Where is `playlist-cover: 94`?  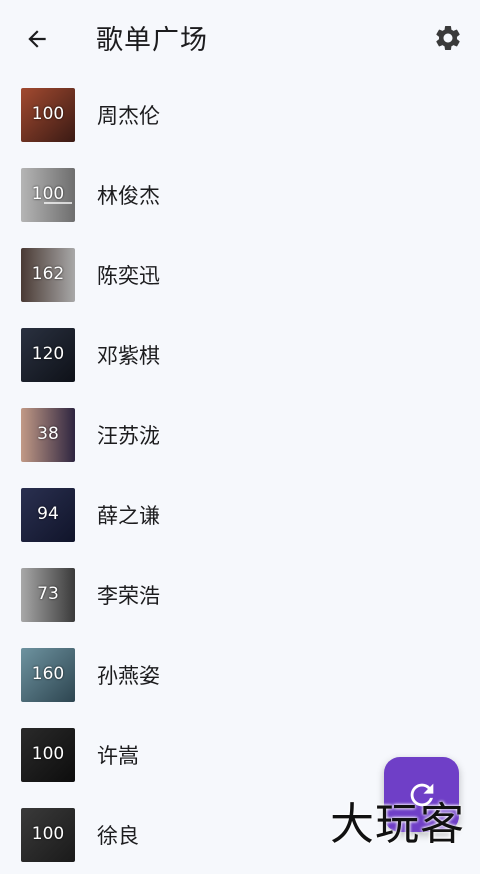 playlist-cover: 94 is located at coordinates (48, 515).